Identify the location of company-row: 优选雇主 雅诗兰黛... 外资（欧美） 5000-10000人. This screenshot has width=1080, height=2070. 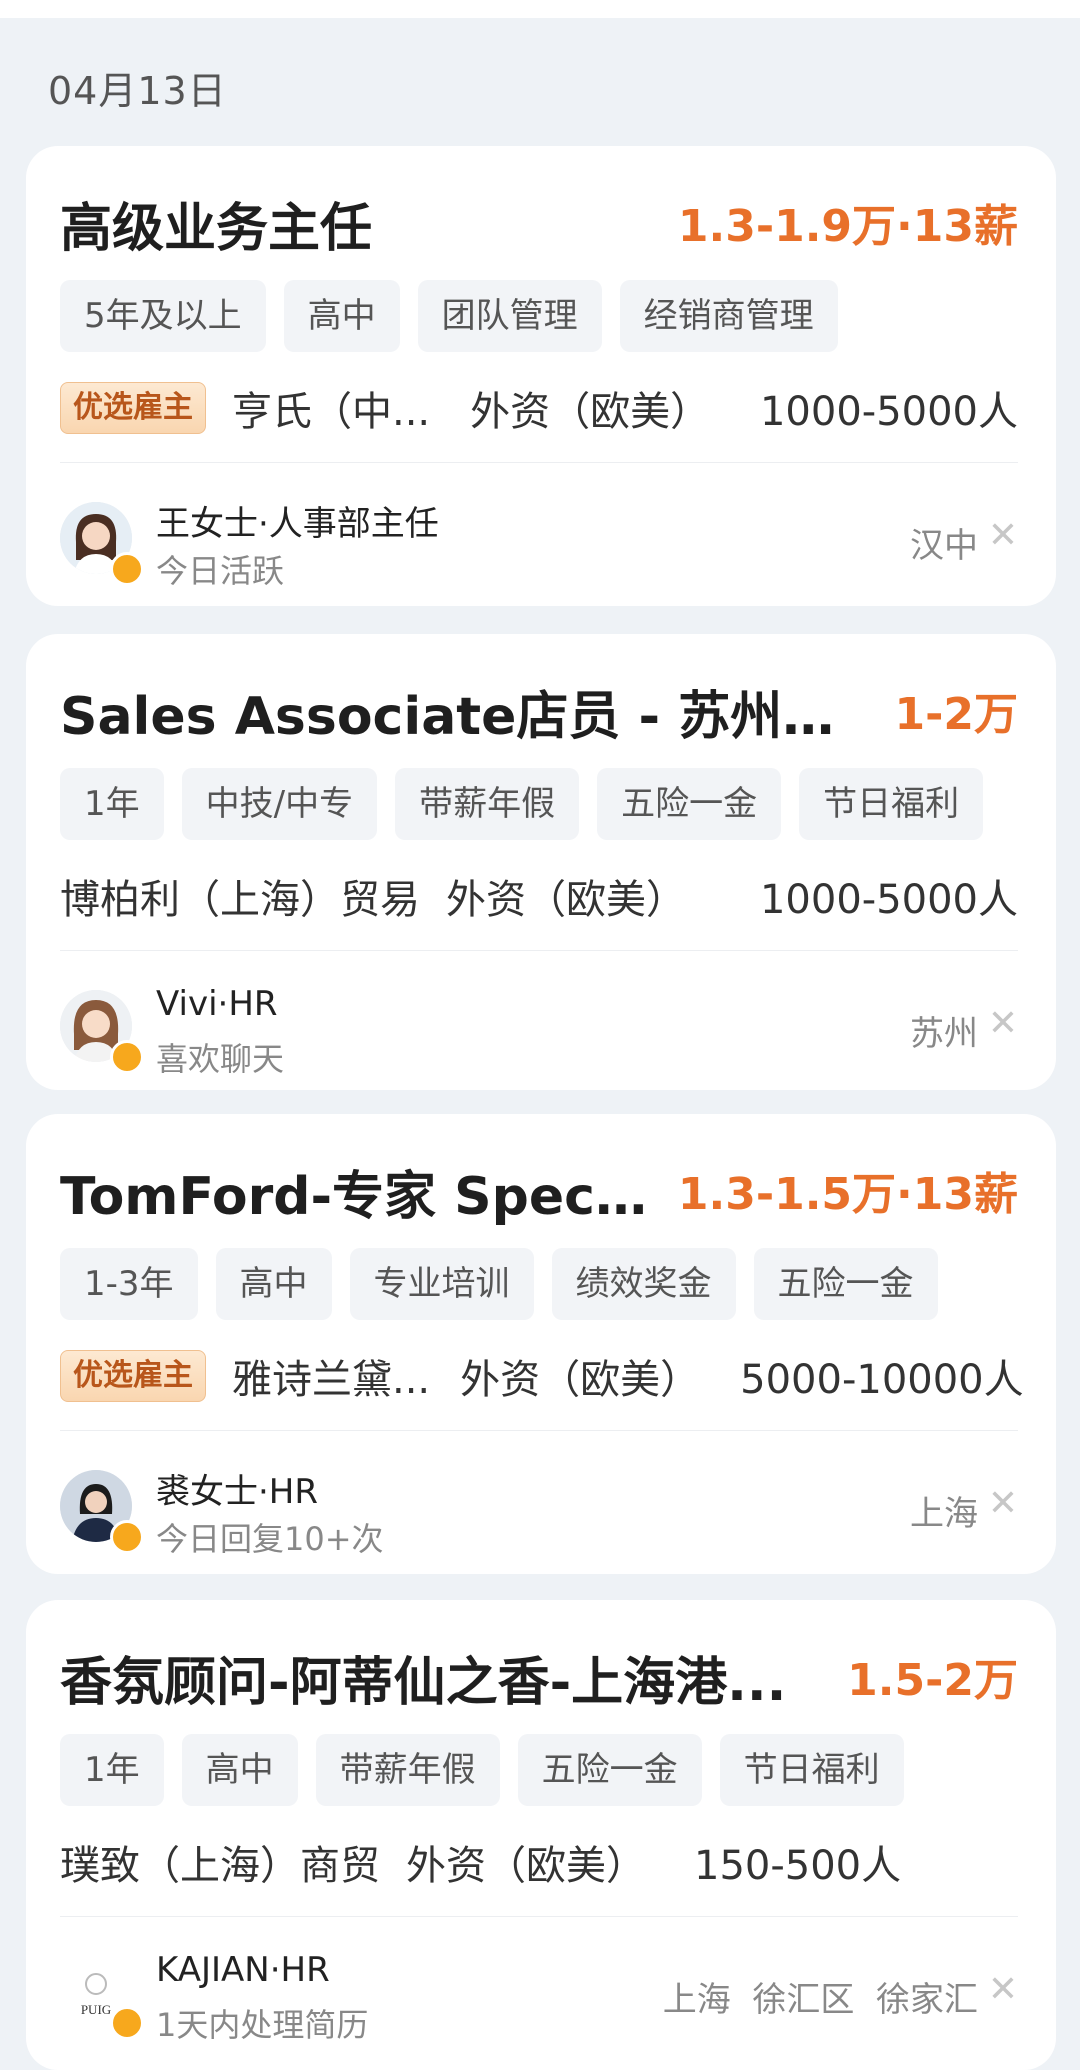
(542, 1376).